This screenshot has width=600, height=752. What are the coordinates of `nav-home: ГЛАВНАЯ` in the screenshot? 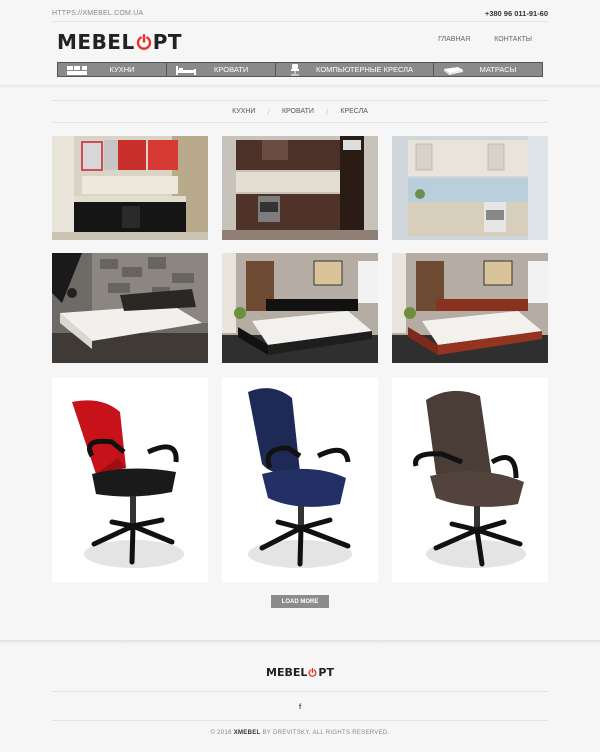 It's located at (454, 39).